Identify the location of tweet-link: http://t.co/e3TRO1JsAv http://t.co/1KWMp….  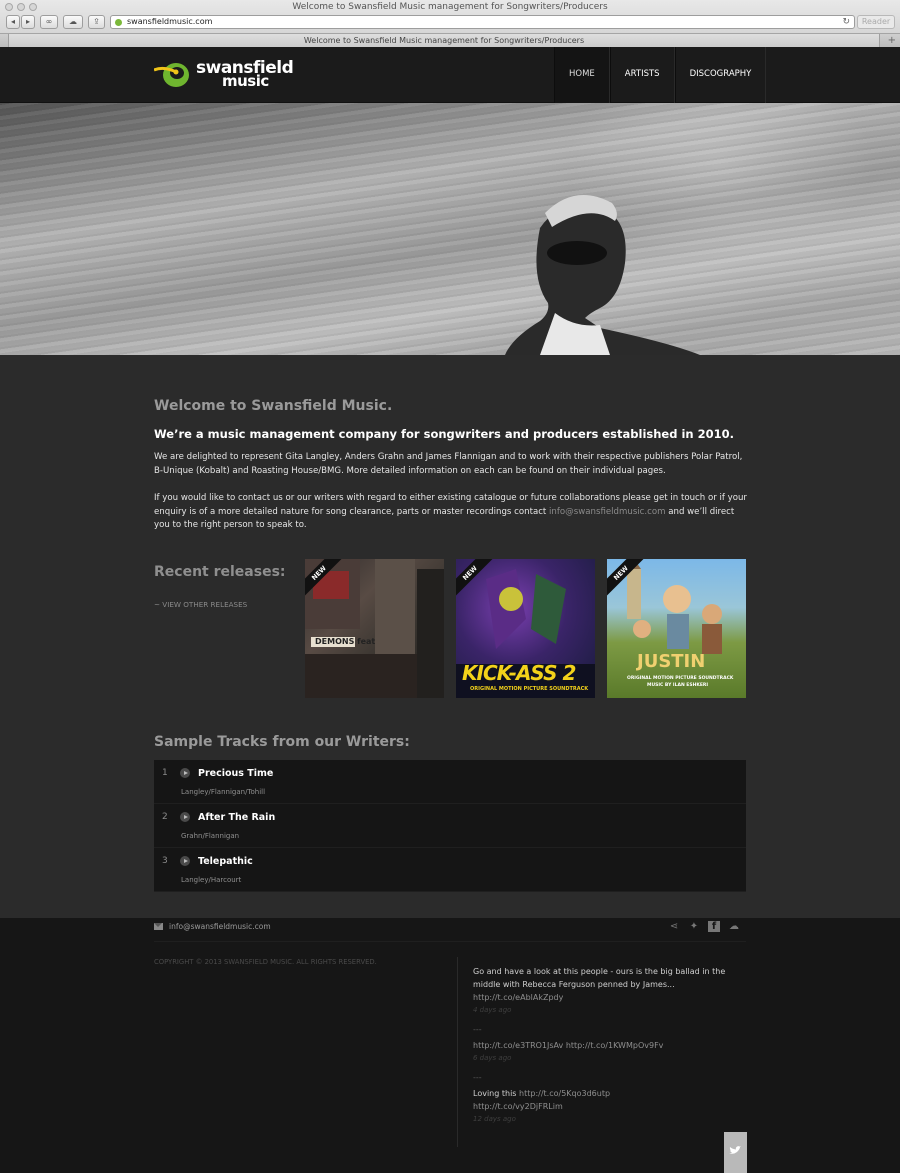
(568, 1045).